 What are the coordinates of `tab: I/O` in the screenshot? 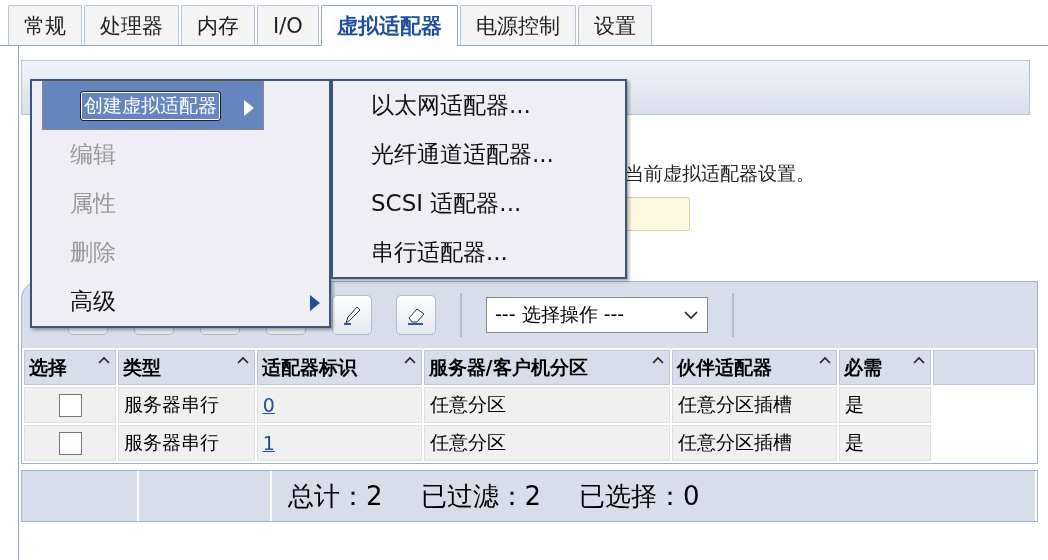 It's located at (288, 25).